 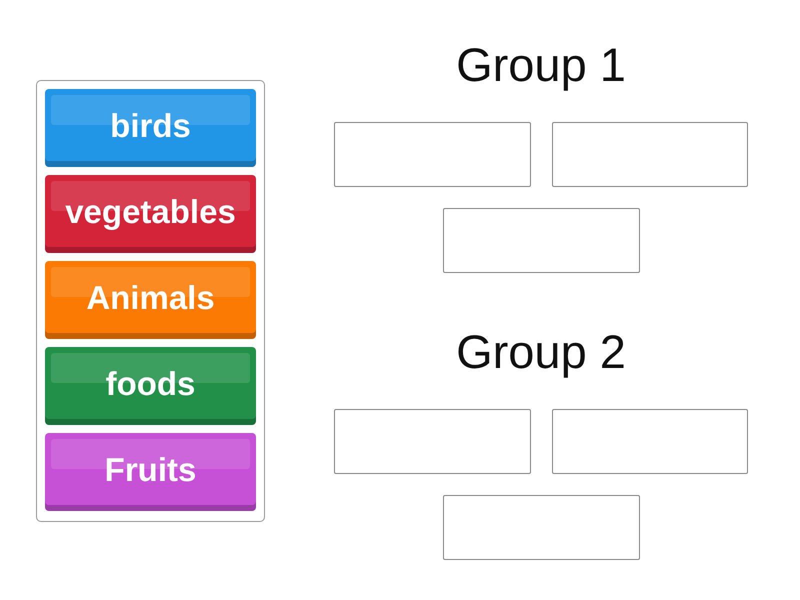 I want to click on word-tile: Animals, so click(x=150, y=300).